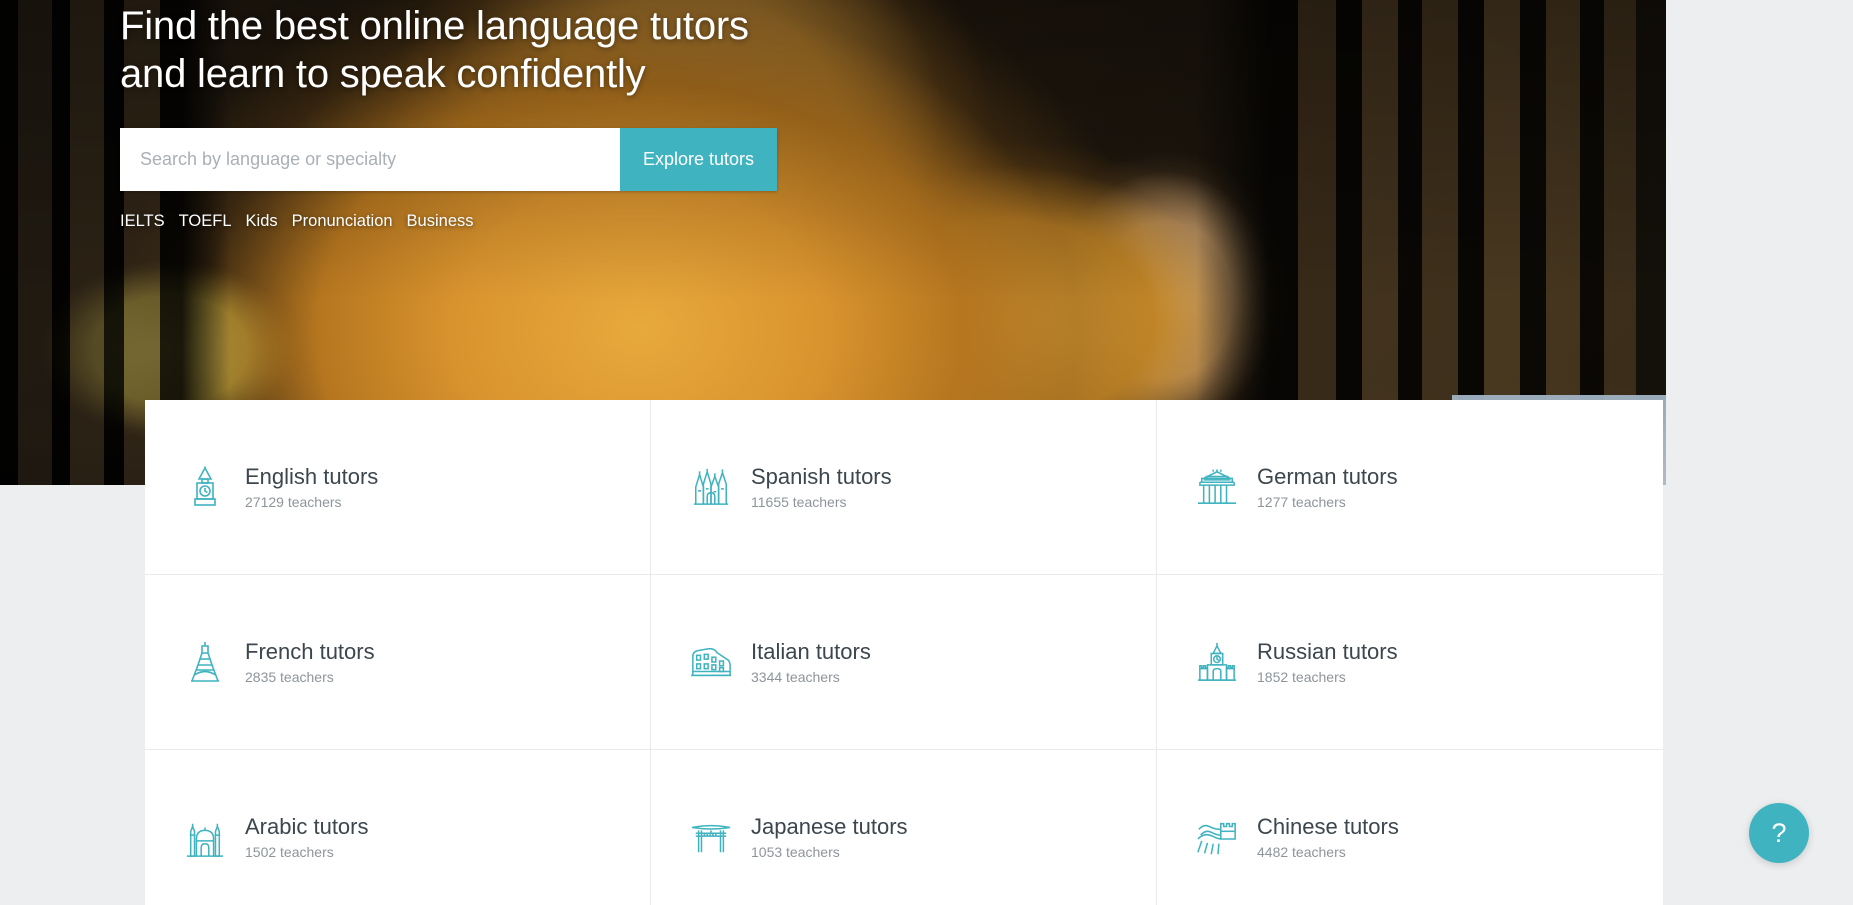 The width and height of the screenshot is (1853, 905). Describe the element at coordinates (795, 676) in the screenshot. I see `card-count: 3344 teachers` at that location.